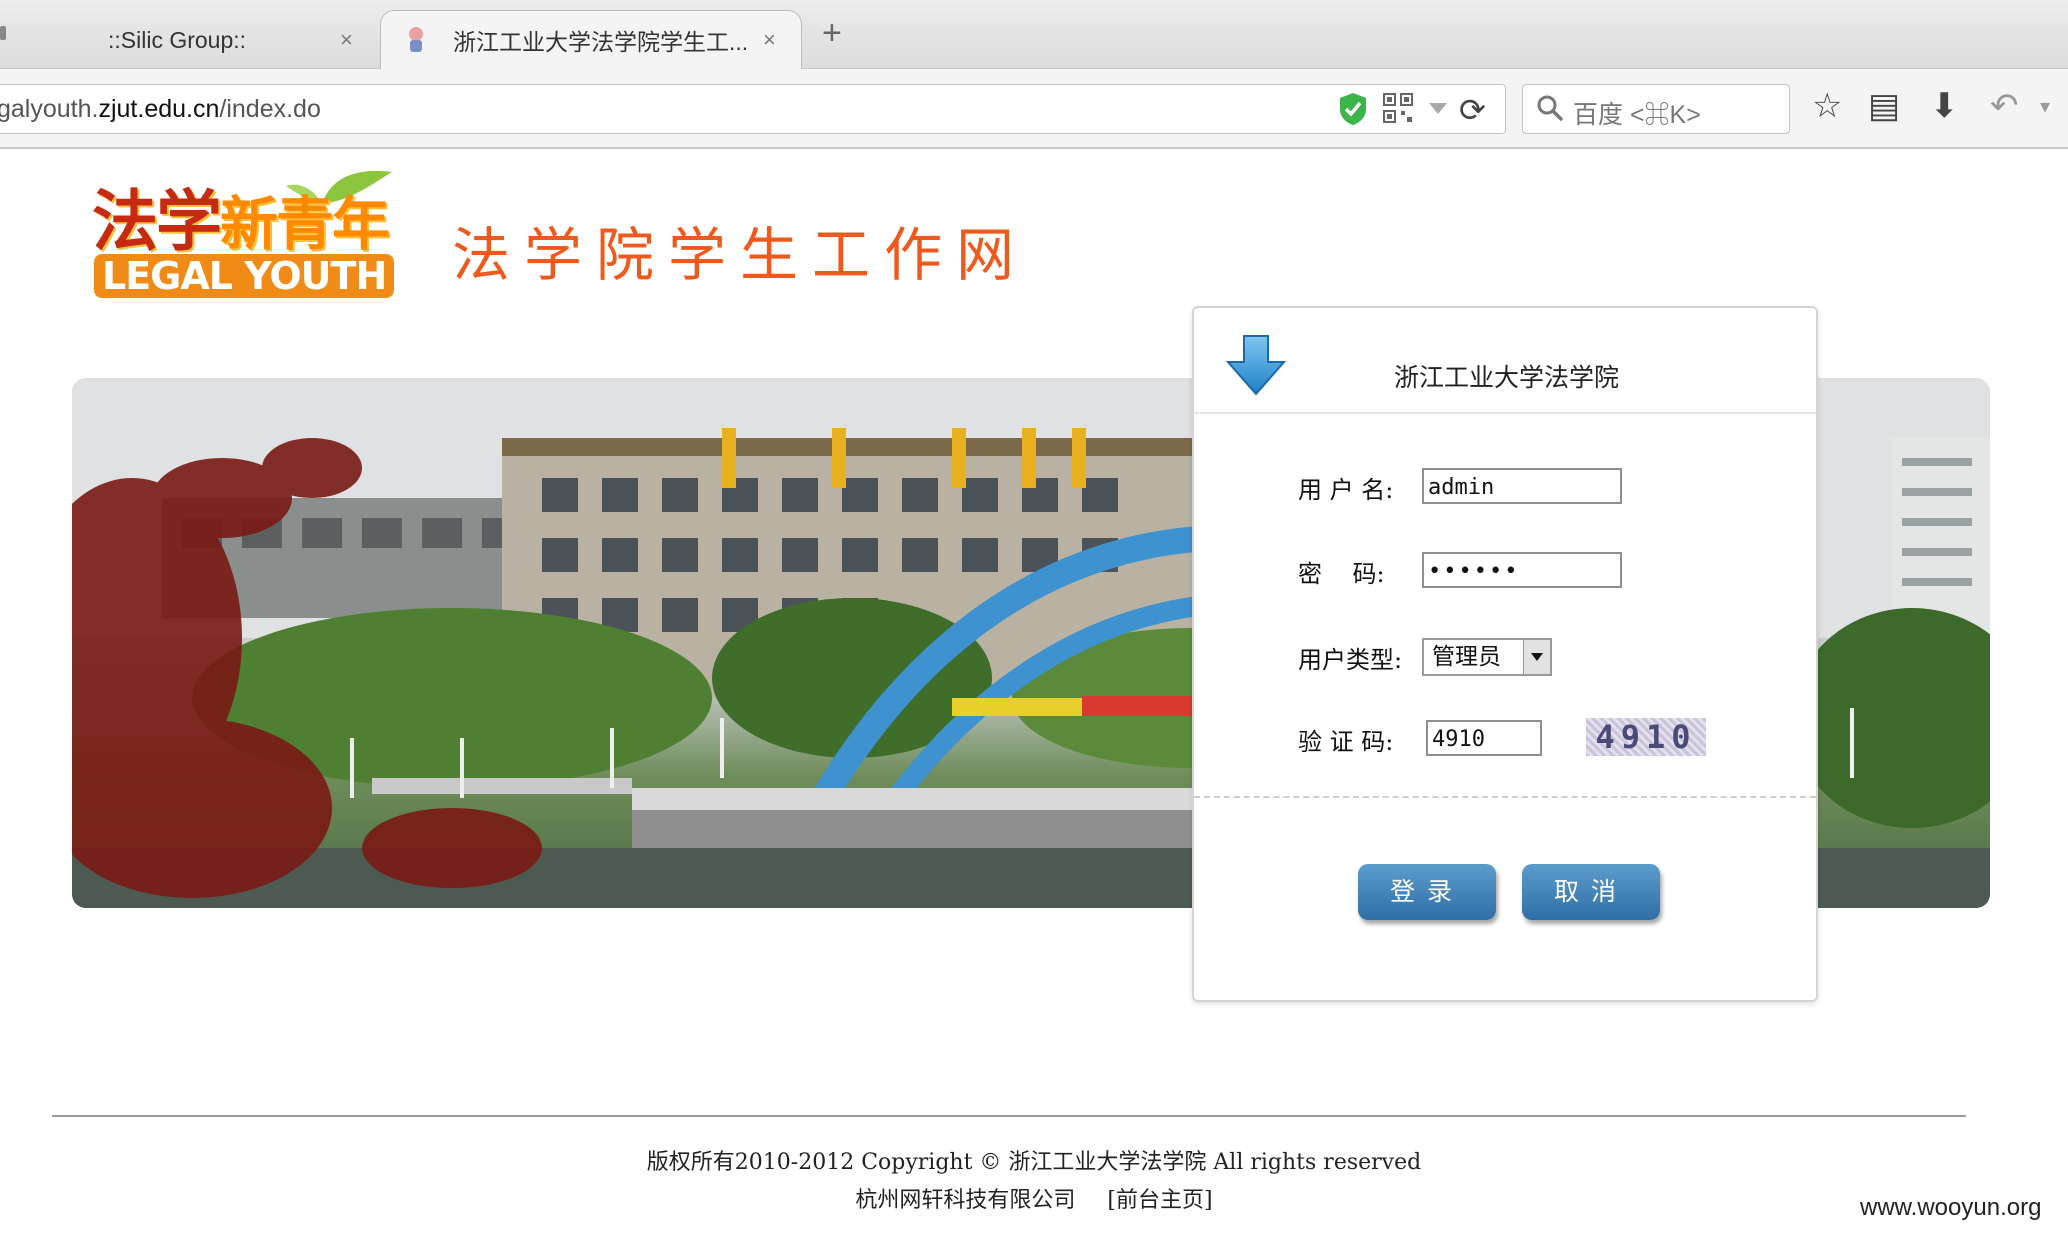 This screenshot has height=1236, width=2068. I want to click on usertype-select: 管理员, so click(1487, 657).